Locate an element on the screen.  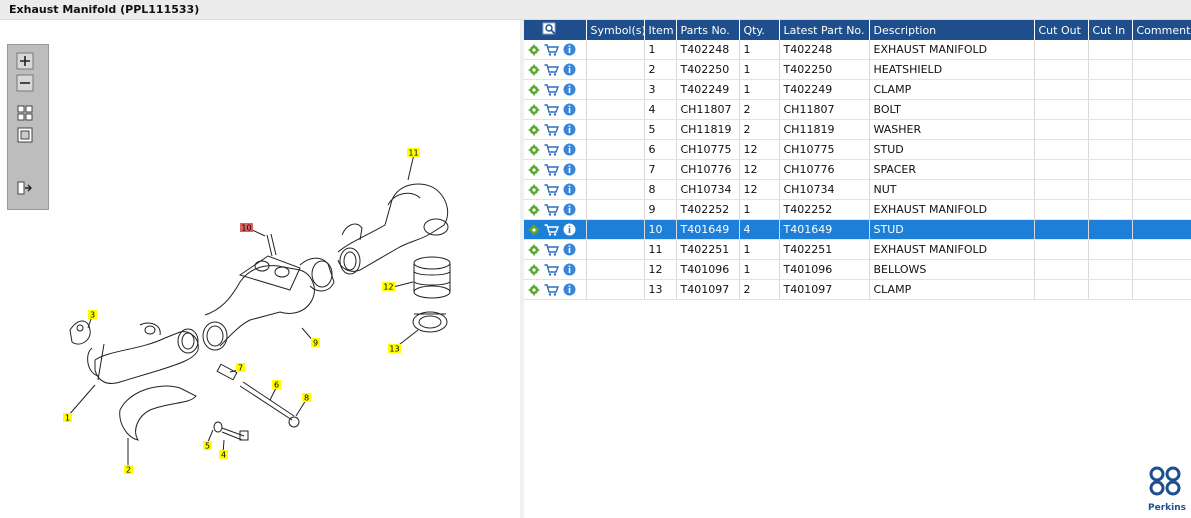
column-header-qty: Qty. is located at coordinates (759, 30).